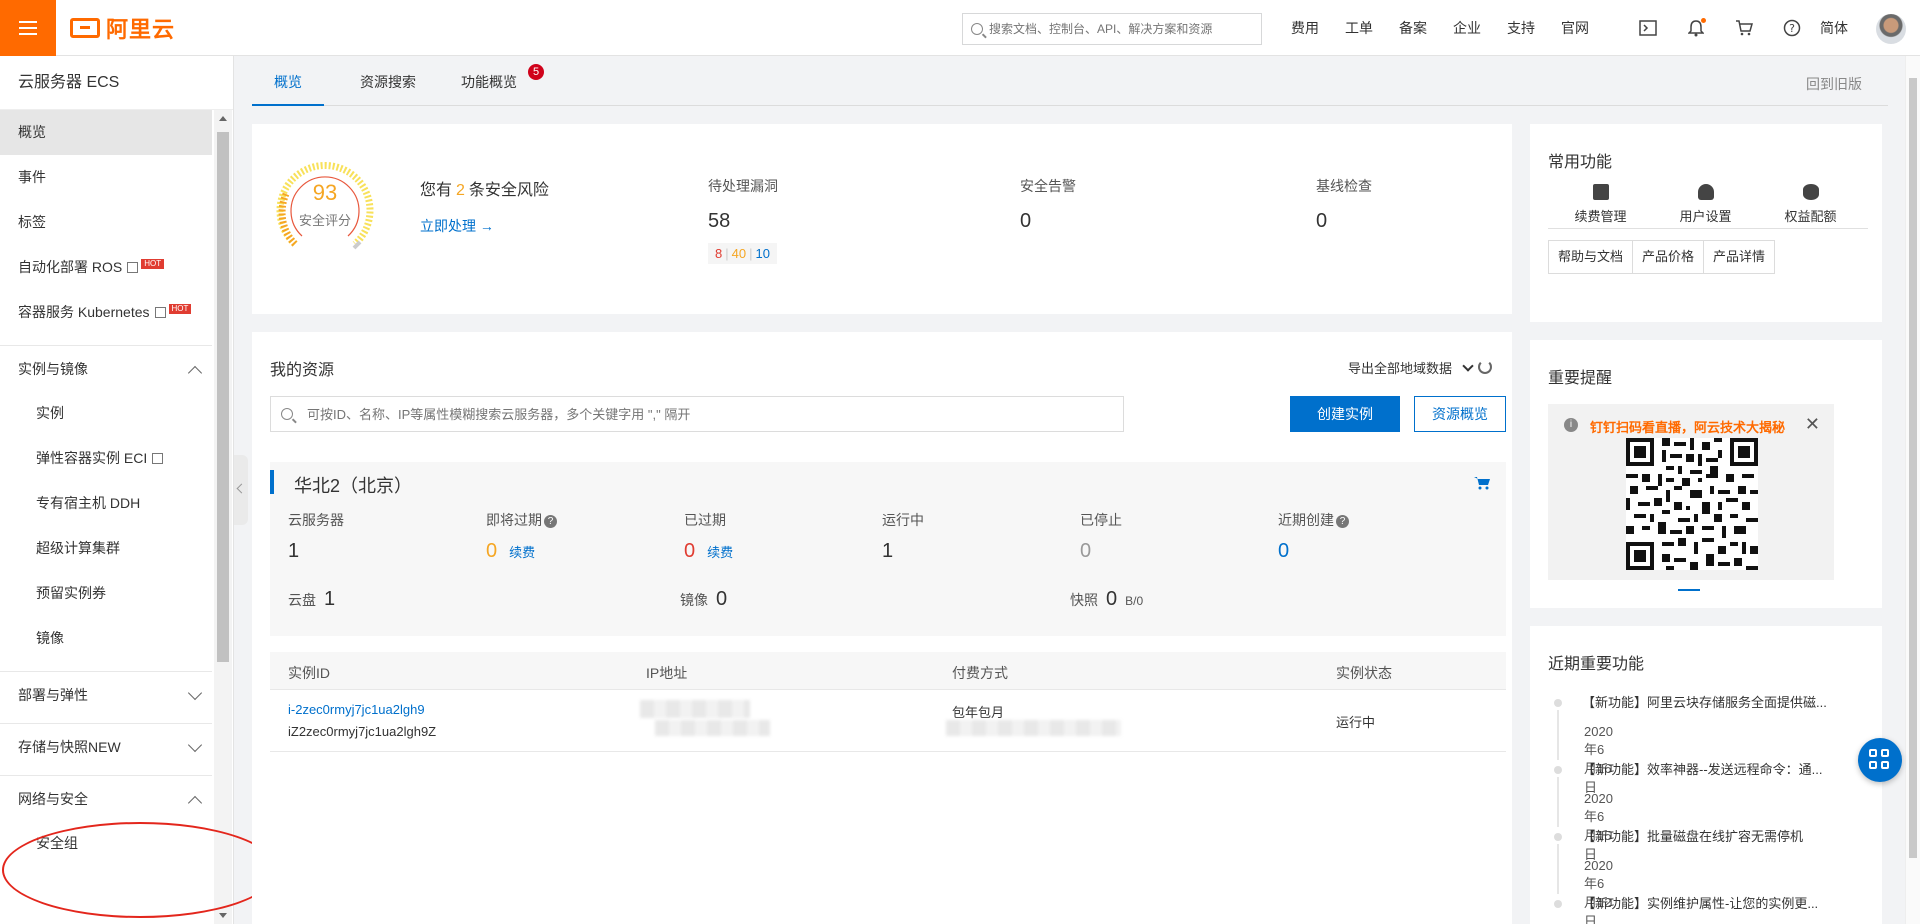 The width and height of the screenshot is (1920, 924). What do you see at coordinates (106, 413) in the screenshot?
I see `sidebar-item-instances: 实例` at bounding box center [106, 413].